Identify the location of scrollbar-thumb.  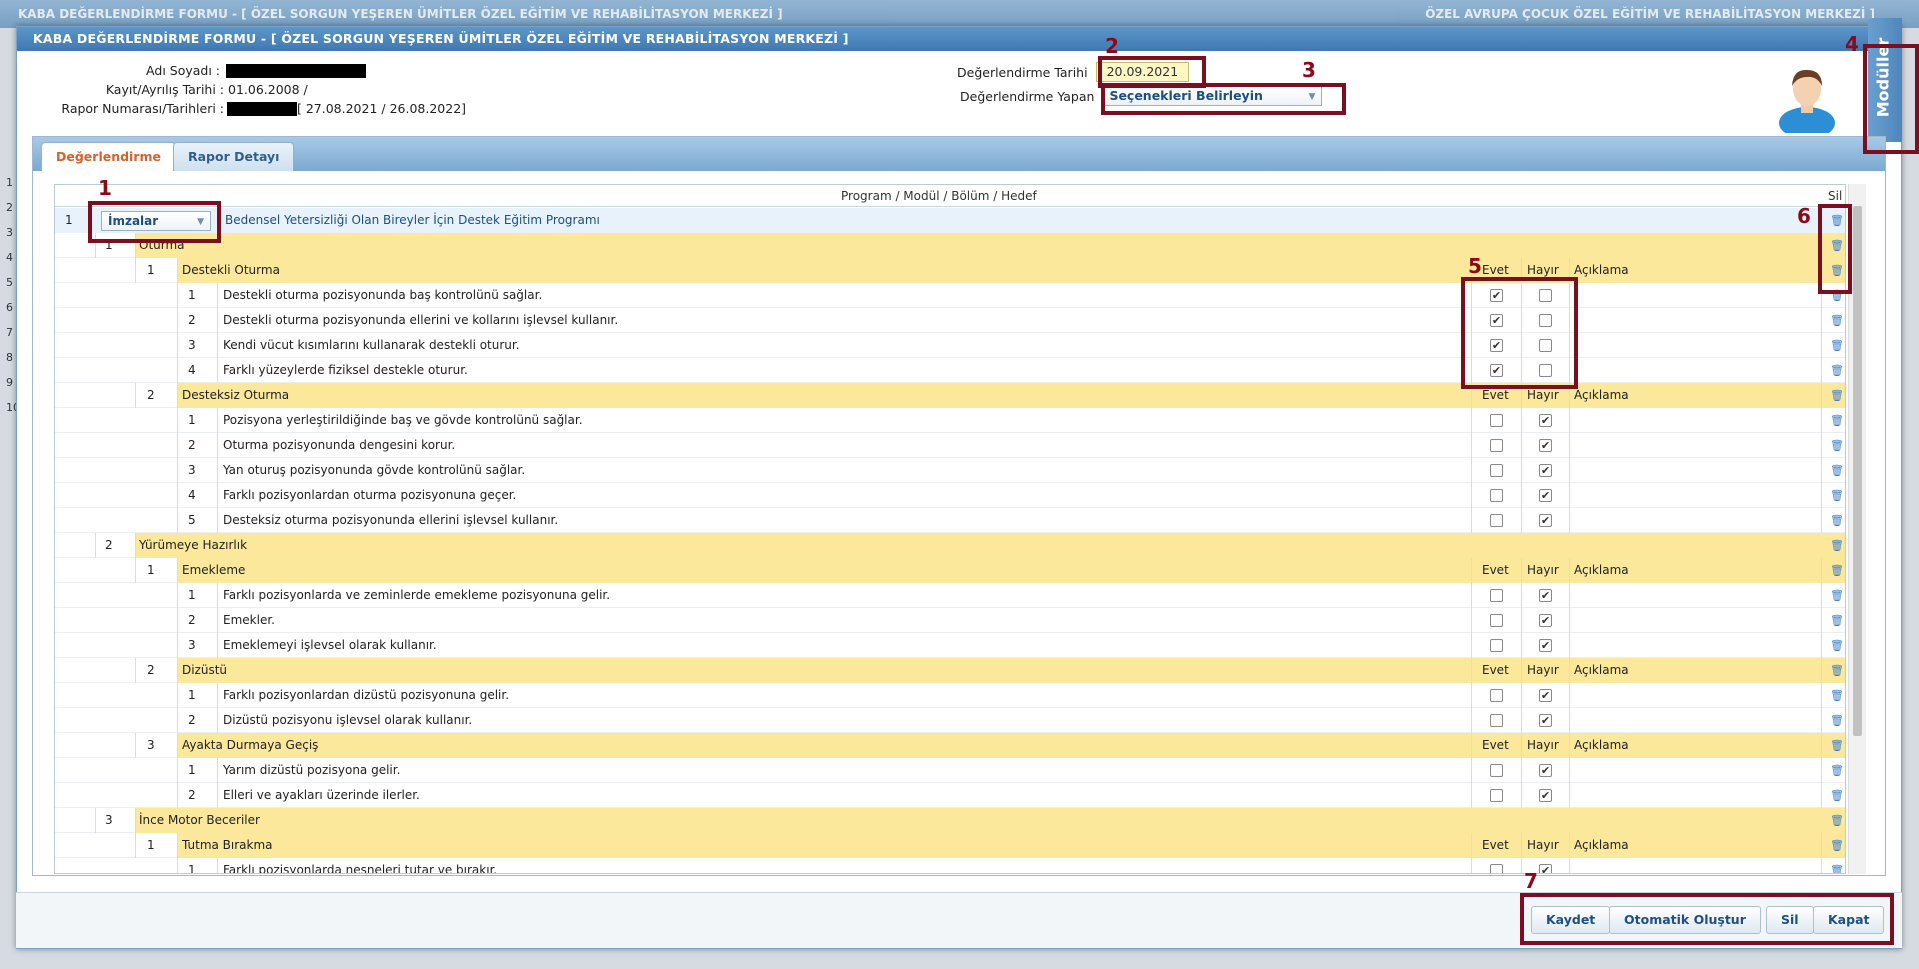
(1857, 471).